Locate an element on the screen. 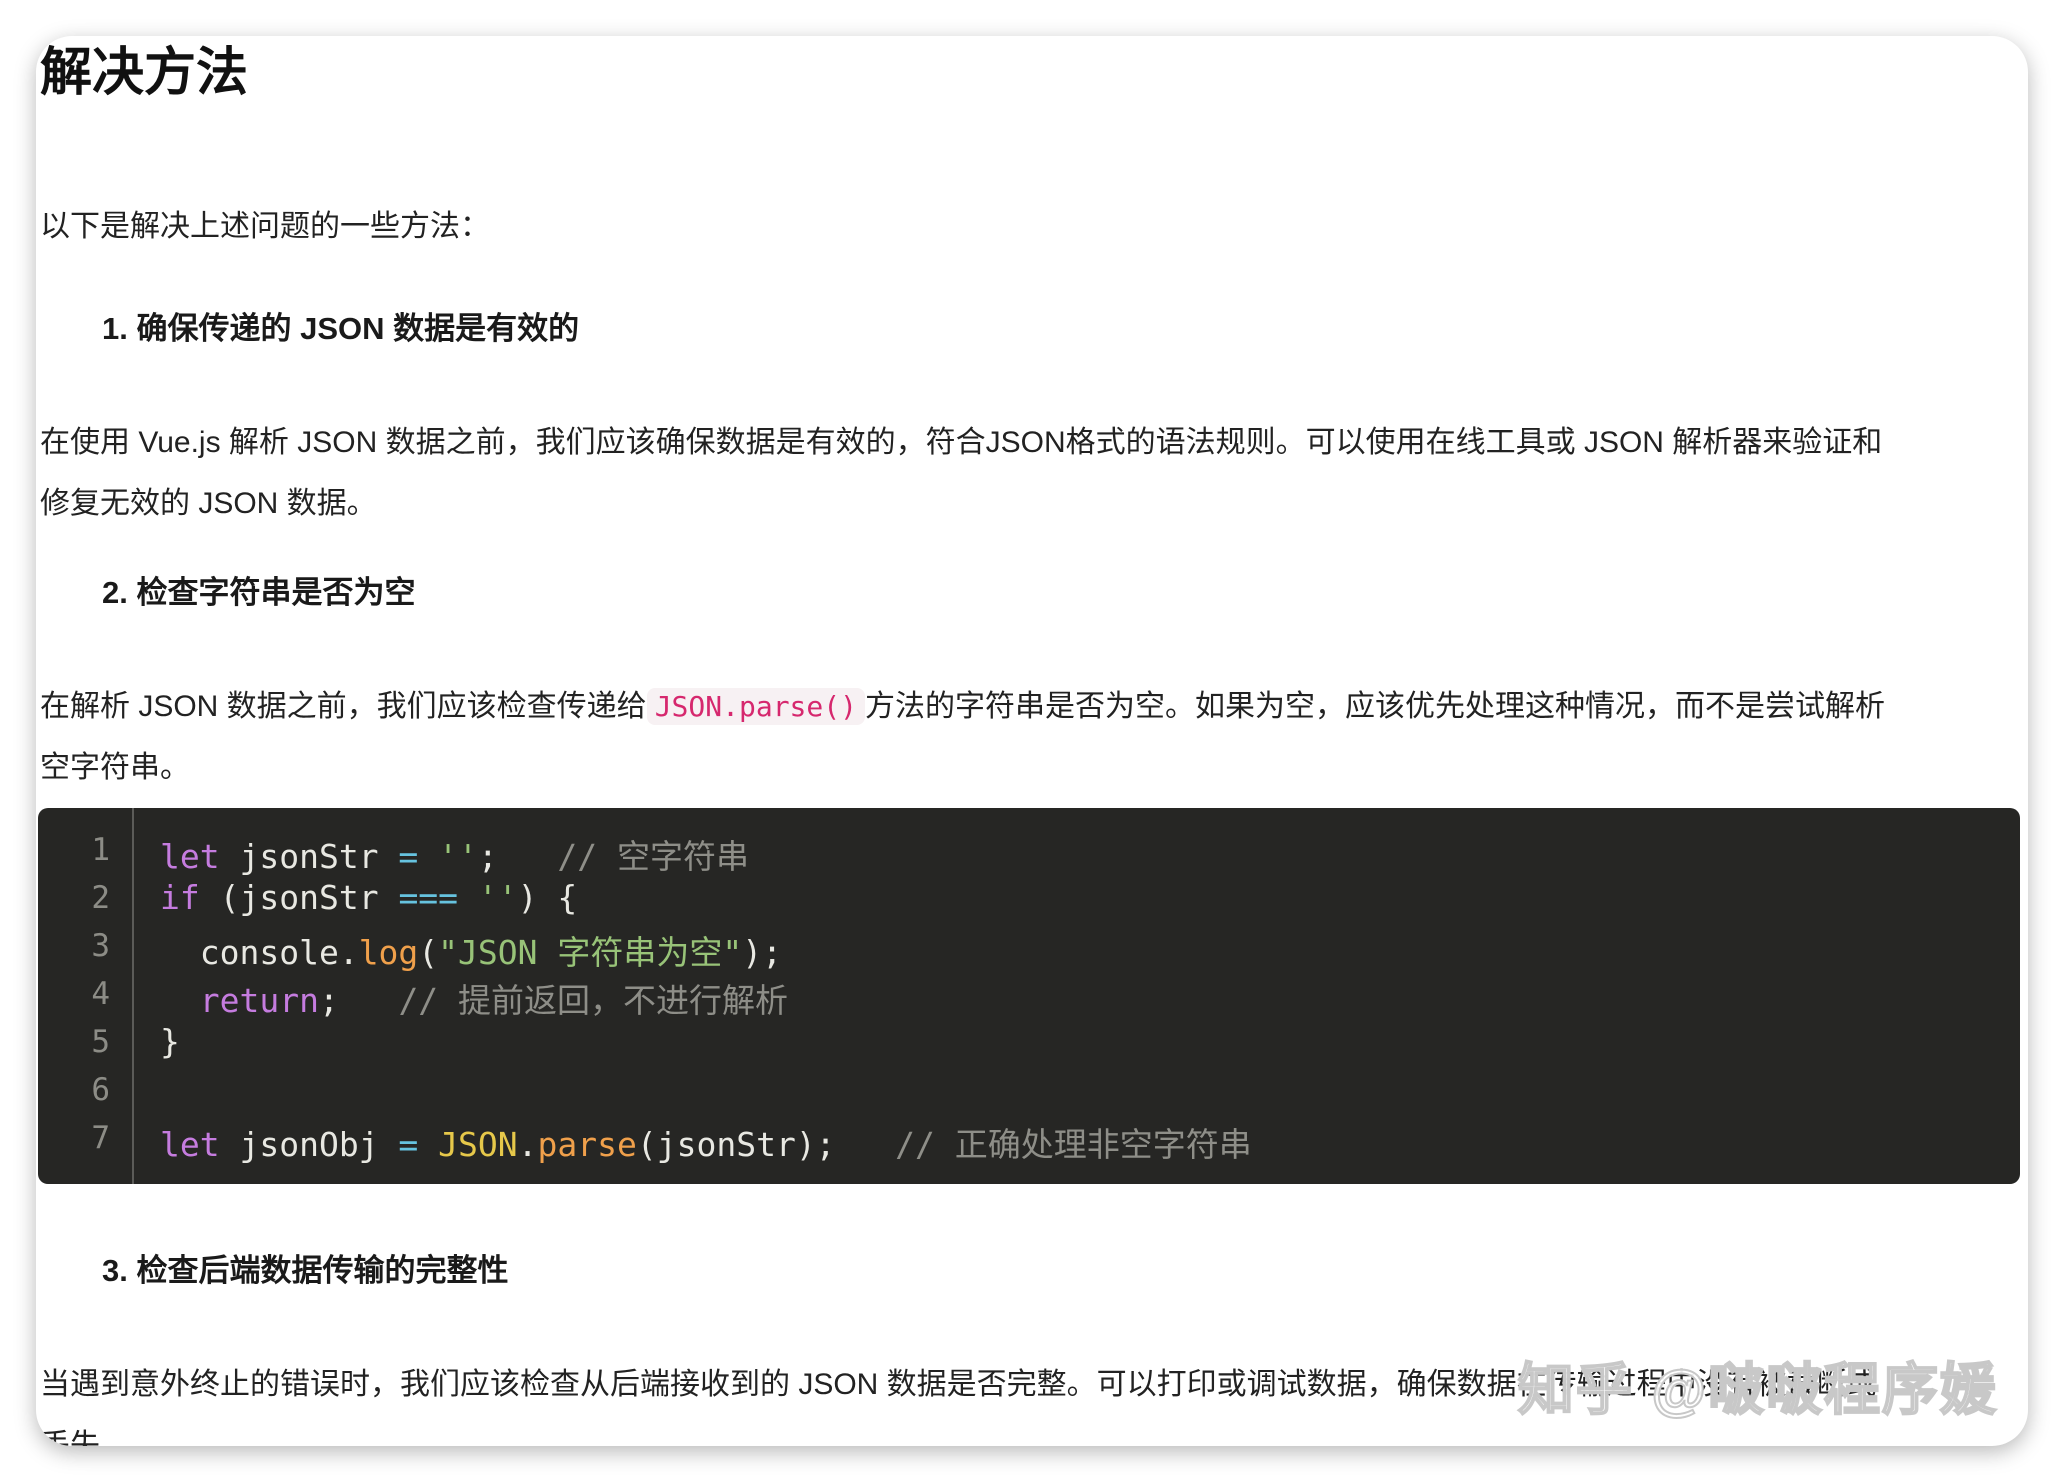  code-line-3: console.log("JSON 字符串为空"); is located at coordinates (471, 950).